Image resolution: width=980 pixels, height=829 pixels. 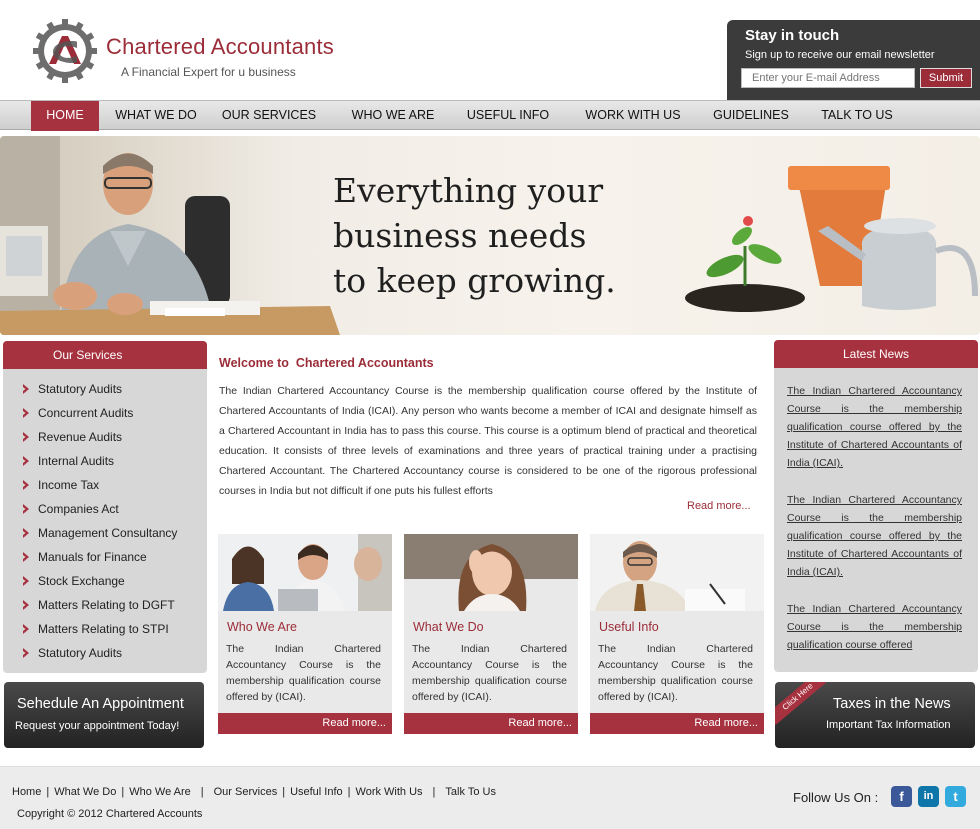 What do you see at coordinates (86, 413) in the screenshot?
I see `service-item-label: Concurrent Audits` at bounding box center [86, 413].